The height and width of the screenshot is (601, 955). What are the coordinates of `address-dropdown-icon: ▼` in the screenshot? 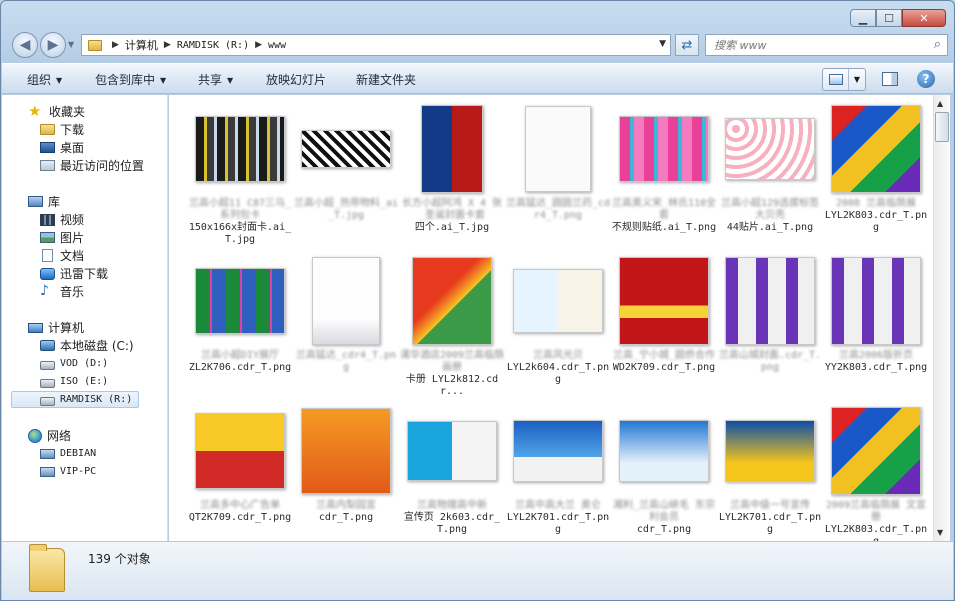 It's located at (662, 44).